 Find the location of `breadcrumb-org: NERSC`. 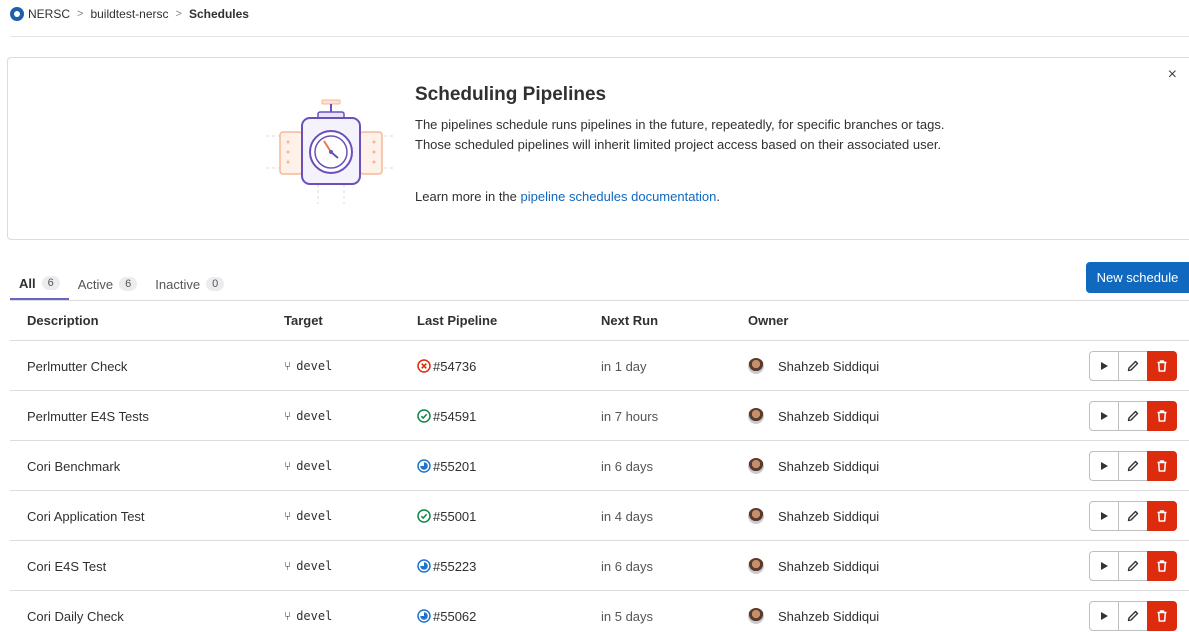

breadcrumb-org: NERSC is located at coordinates (49, 14).